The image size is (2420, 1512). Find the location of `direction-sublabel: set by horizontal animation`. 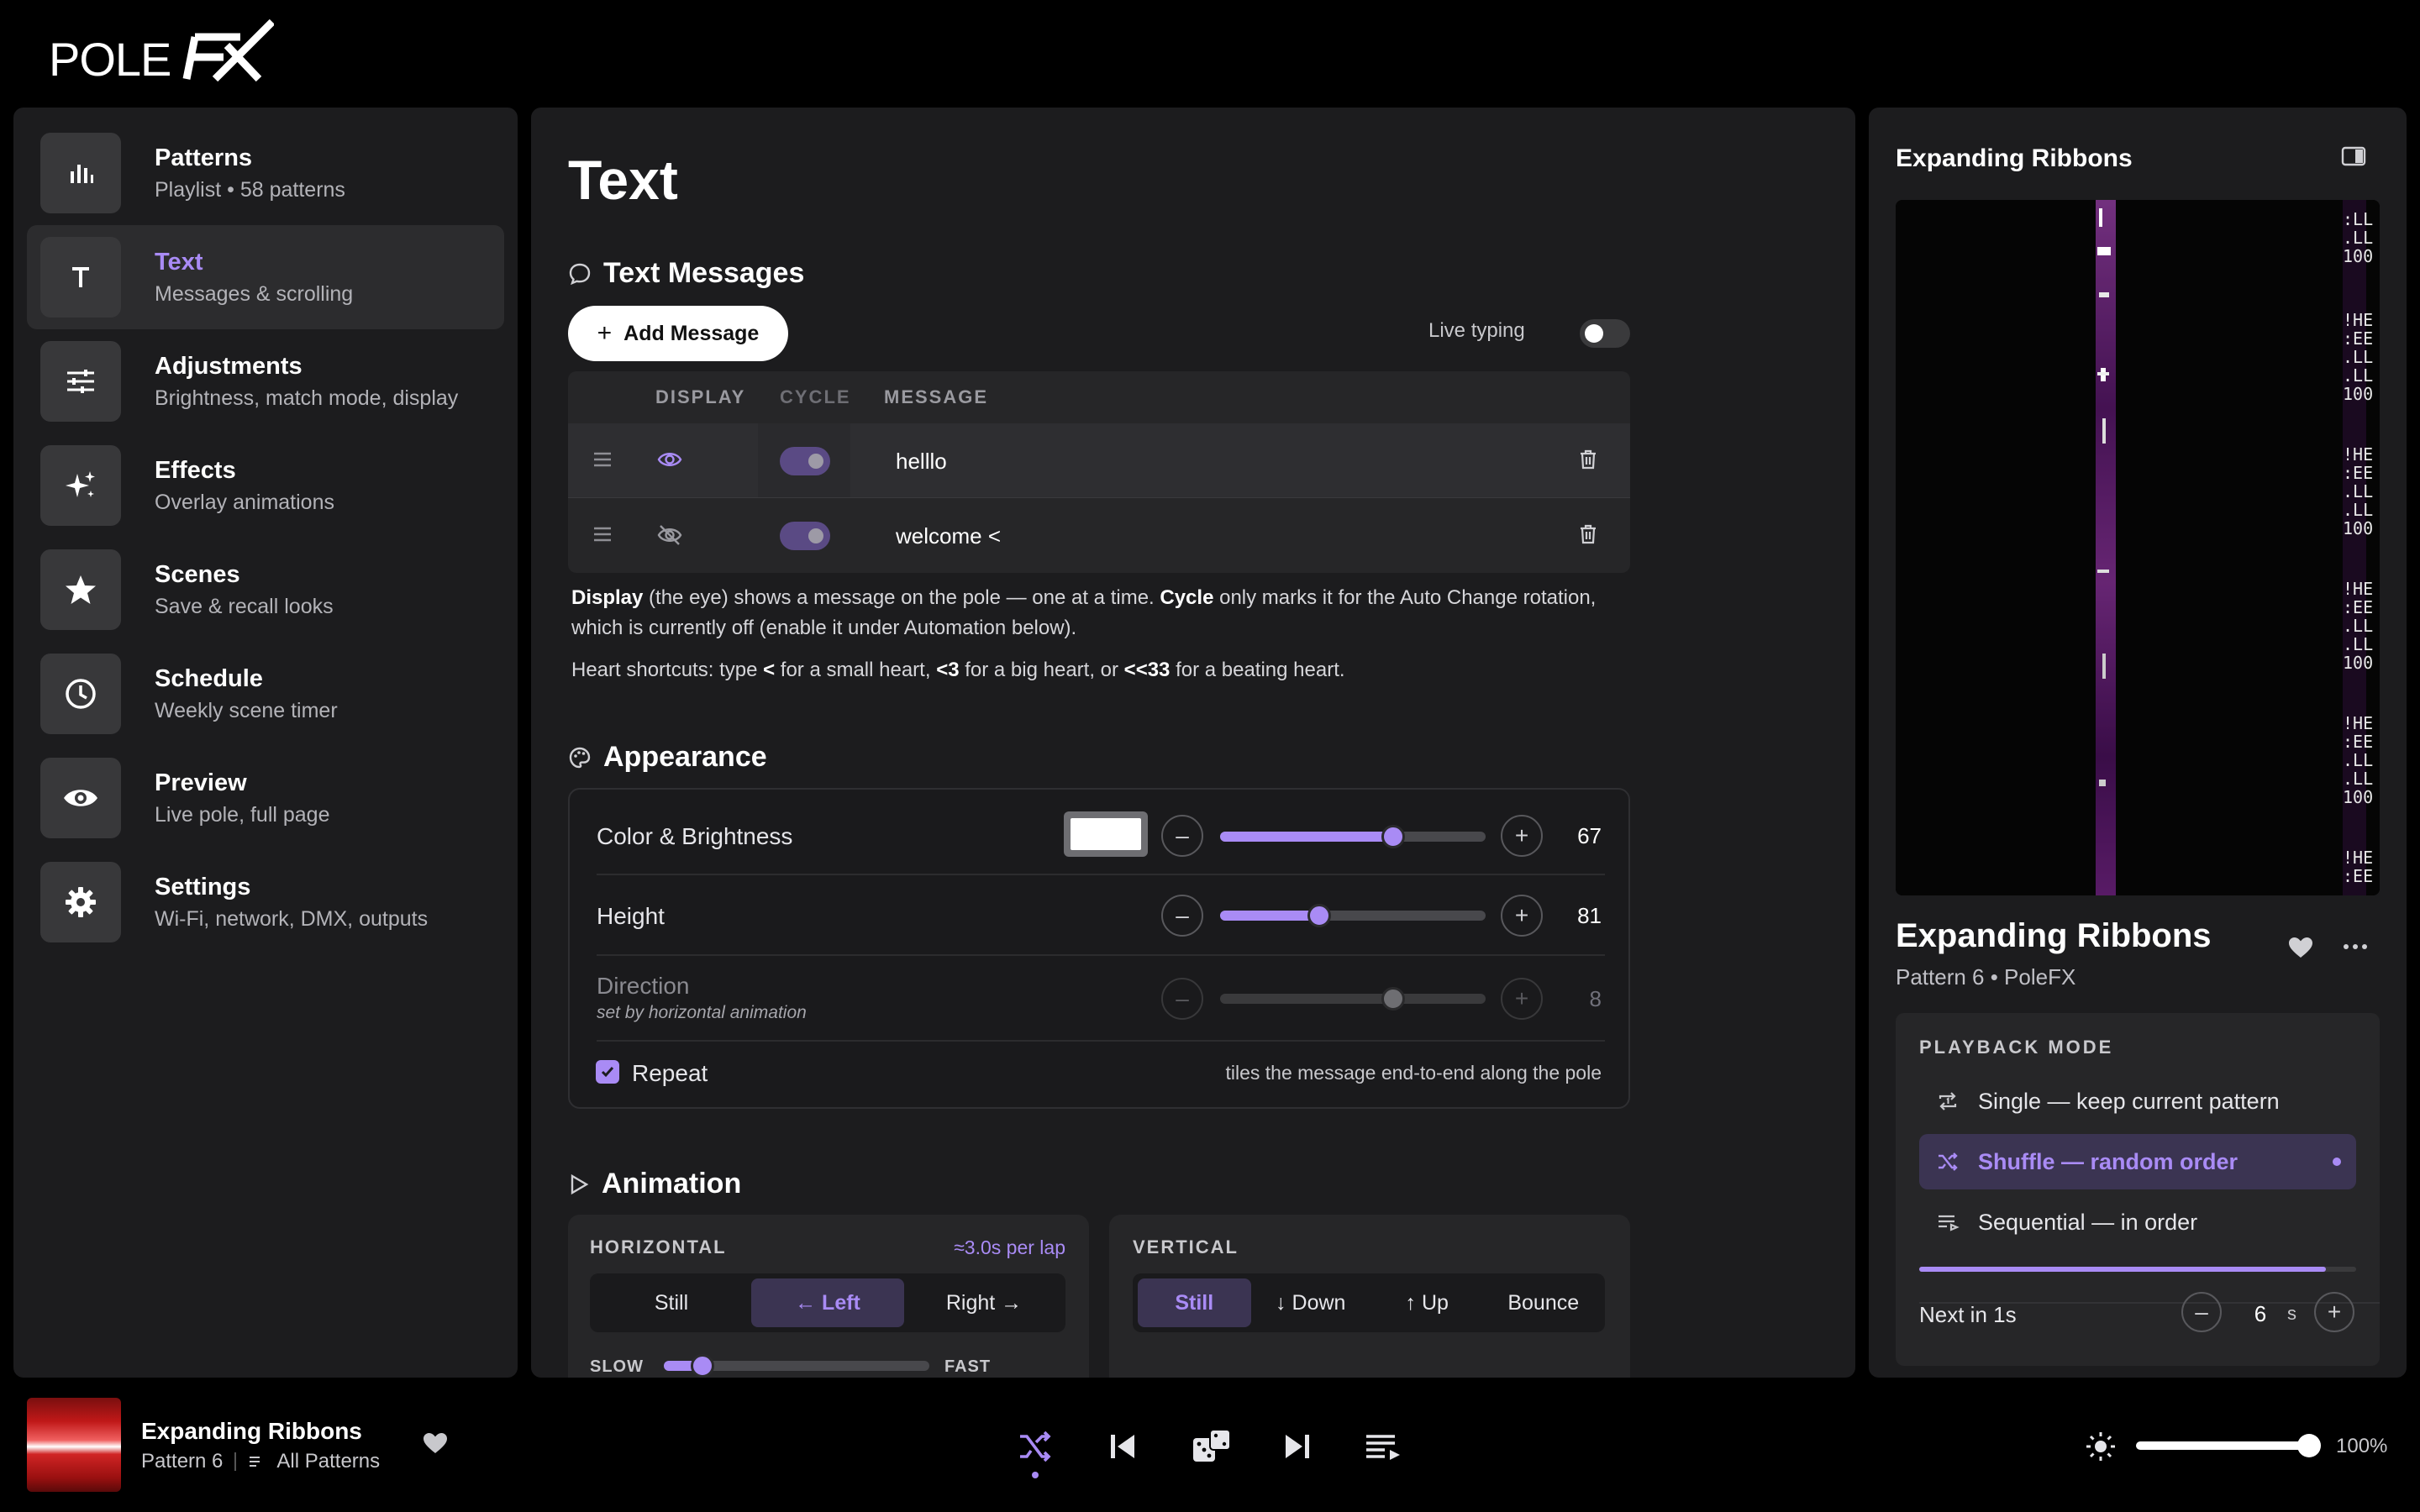

direction-sublabel: set by horizontal animation is located at coordinates (702, 1012).